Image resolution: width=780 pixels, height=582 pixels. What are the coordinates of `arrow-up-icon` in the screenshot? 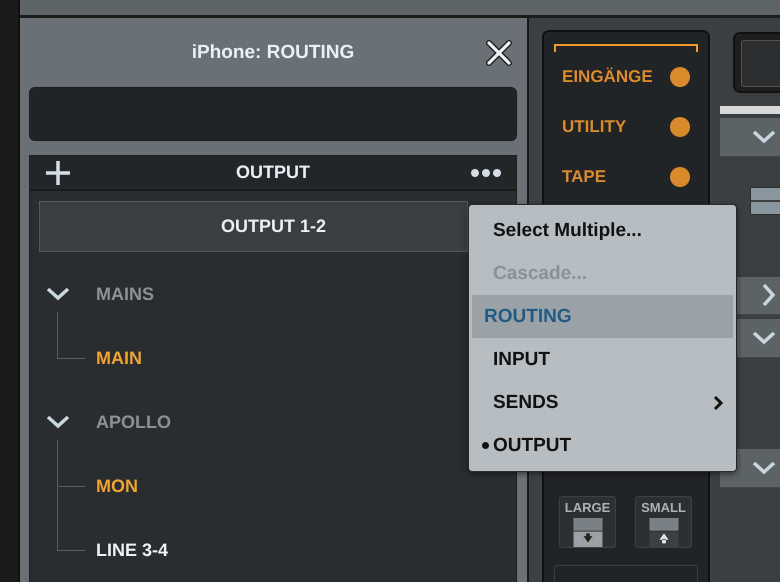 It's located at (664, 532).